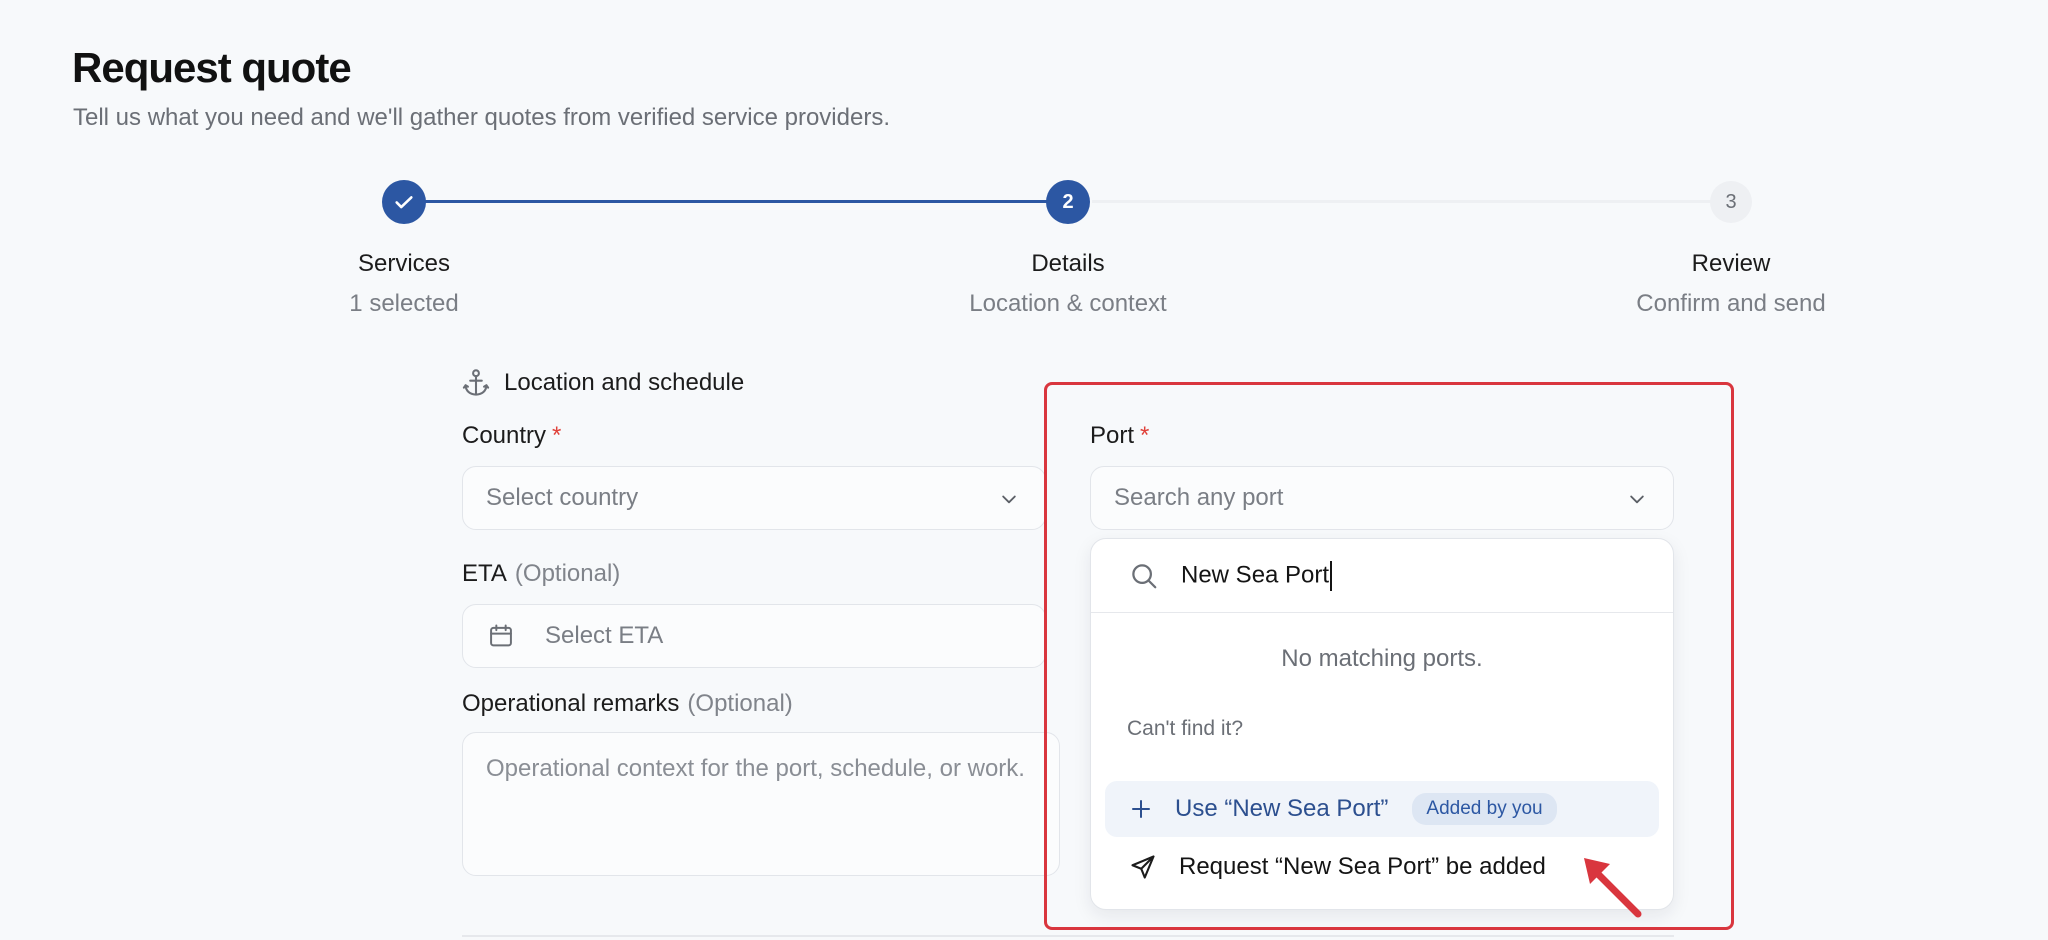  What do you see at coordinates (404, 263) in the screenshot?
I see `step-1-title: Services` at bounding box center [404, 263].